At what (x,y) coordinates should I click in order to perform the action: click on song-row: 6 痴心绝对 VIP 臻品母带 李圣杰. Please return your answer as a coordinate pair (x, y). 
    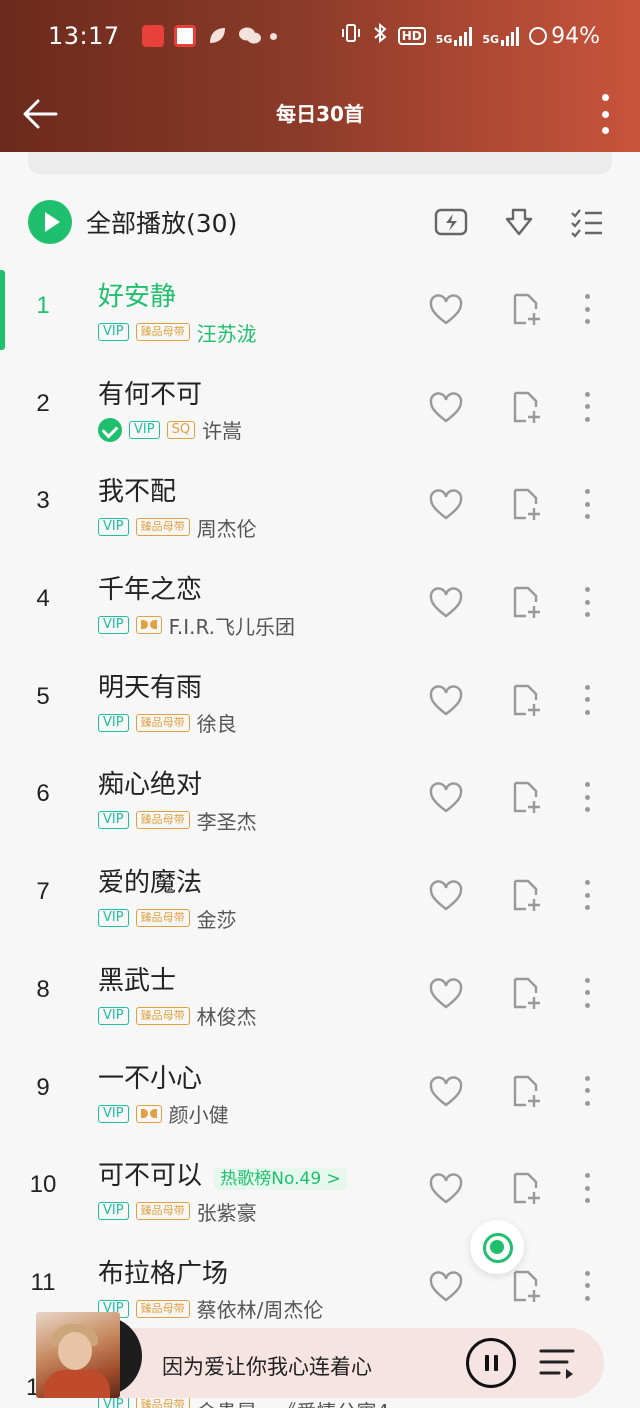
    Looking at the image, I should click on (320, 797).